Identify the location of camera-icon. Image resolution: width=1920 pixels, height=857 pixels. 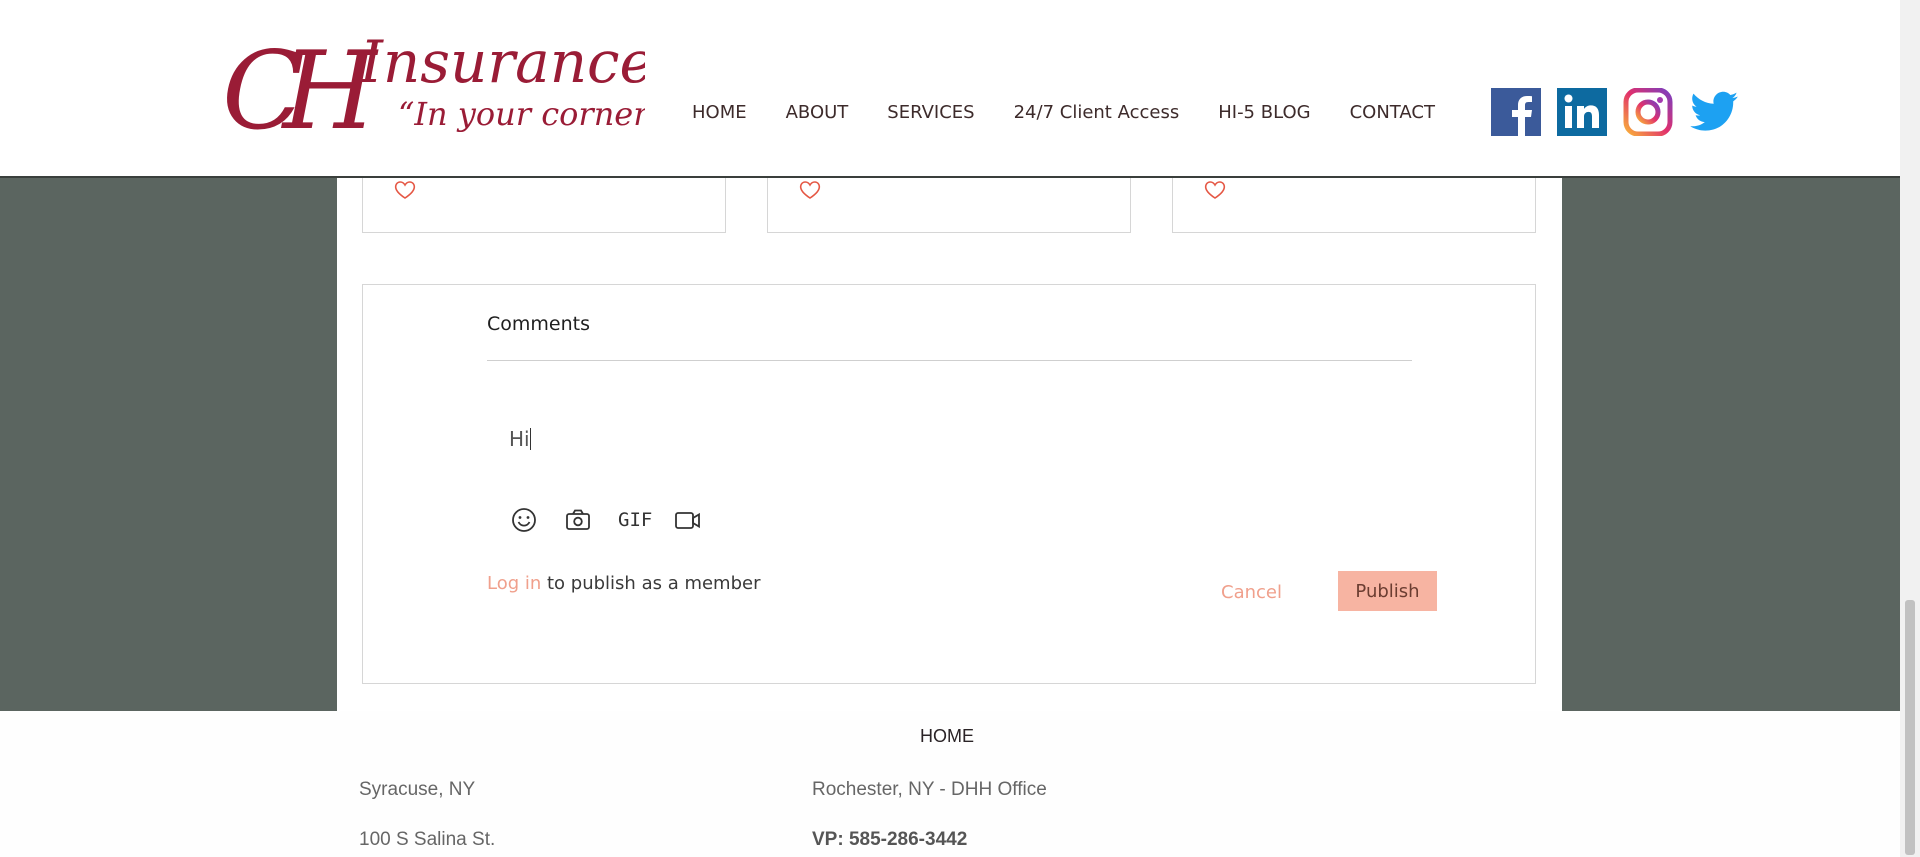
(578, 520).